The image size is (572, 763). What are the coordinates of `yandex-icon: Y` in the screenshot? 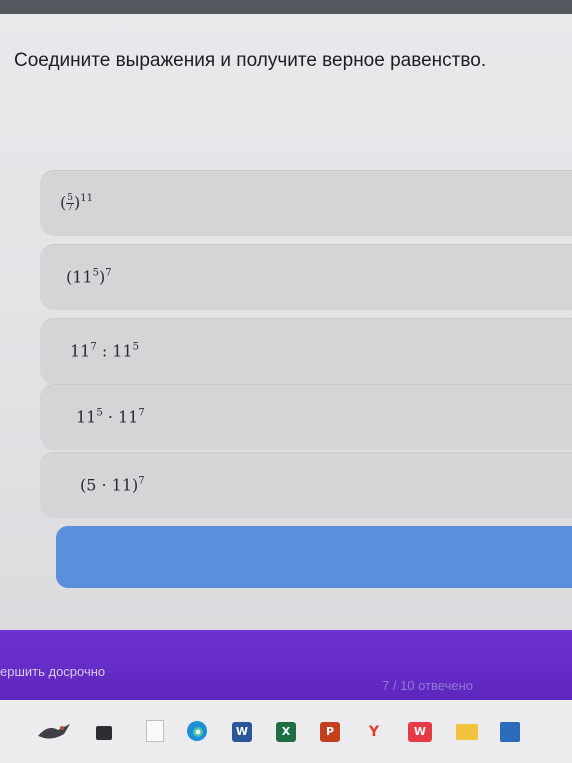 It's located at (374, 732).